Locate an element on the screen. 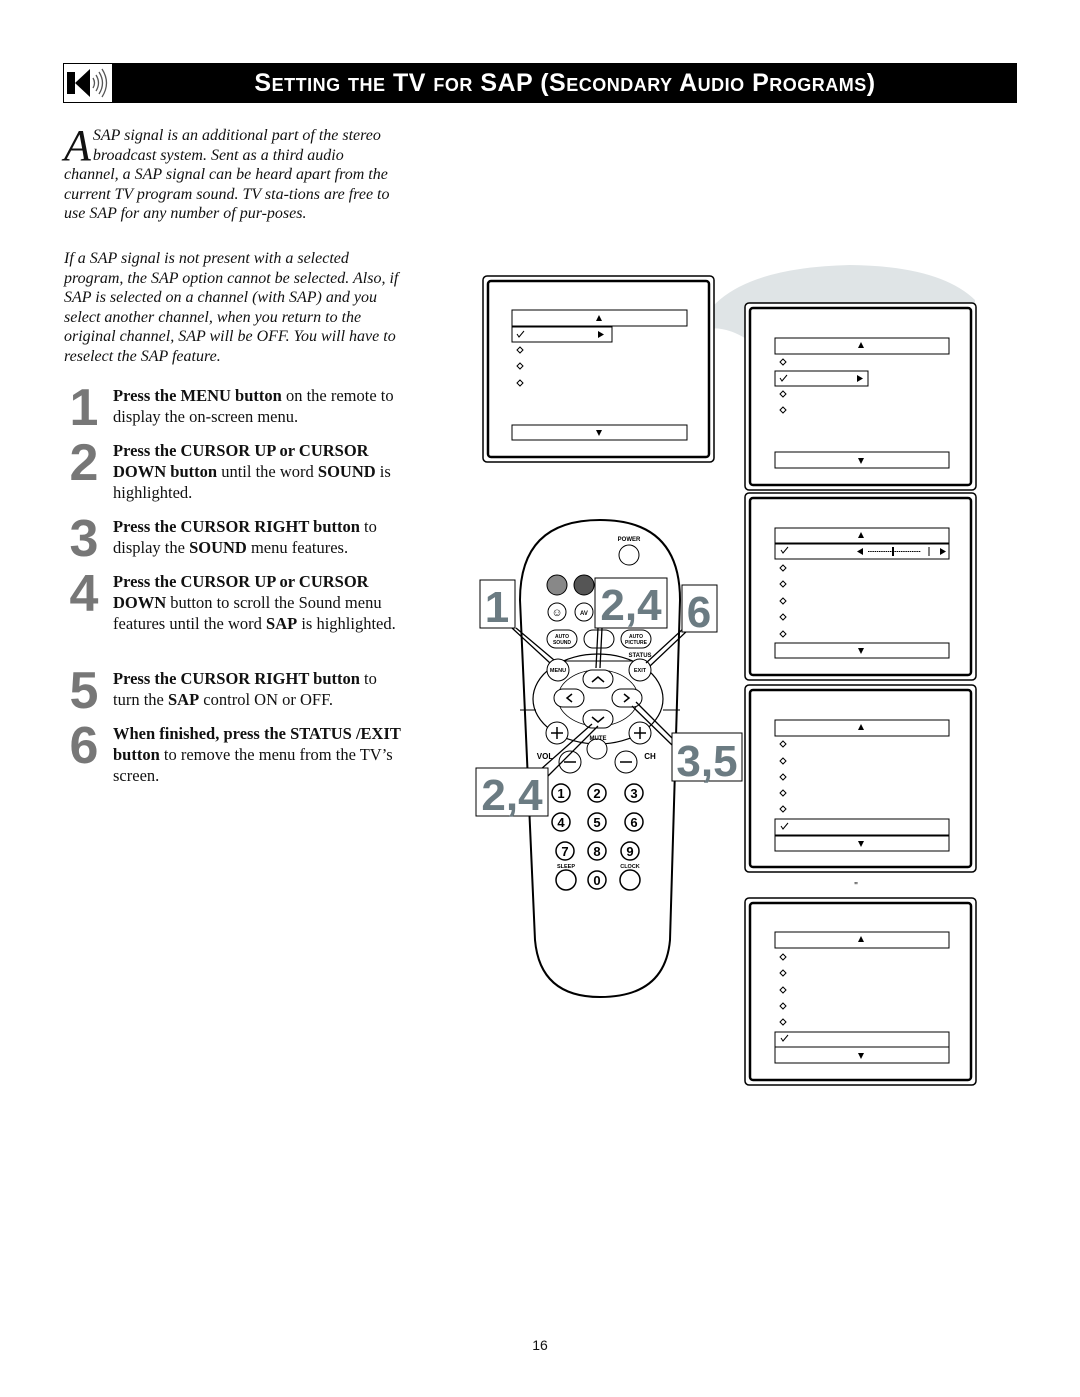 This screenshot has height=1397, width=1080. av-label: AV is located at coordinates (584, 614).